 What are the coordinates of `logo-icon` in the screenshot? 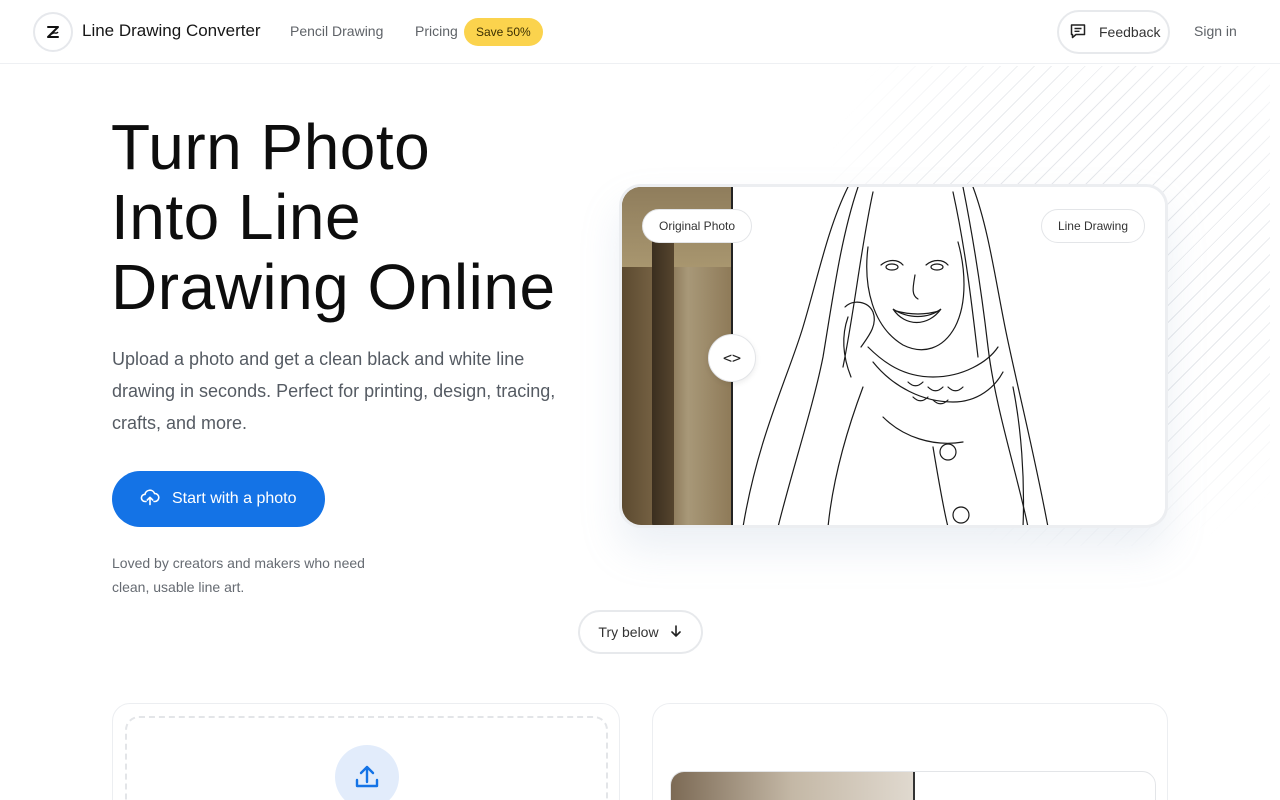 It's located at (53, 32).